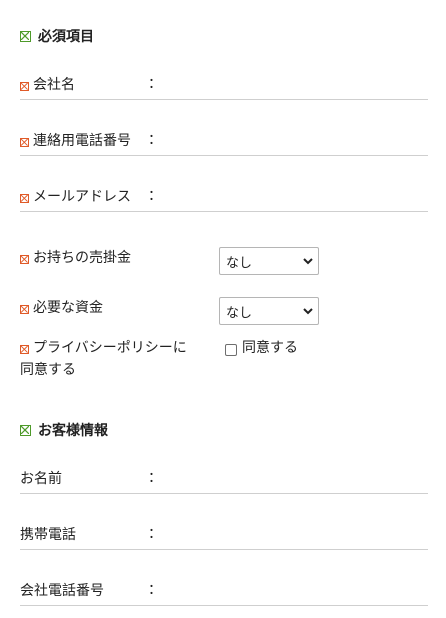 The height and width of the screenshot is (618, 446). What do you see at coordinates (269, 311) in the screenshot?
I see `required-funds-select: なし` at bounding box center [269, 311].